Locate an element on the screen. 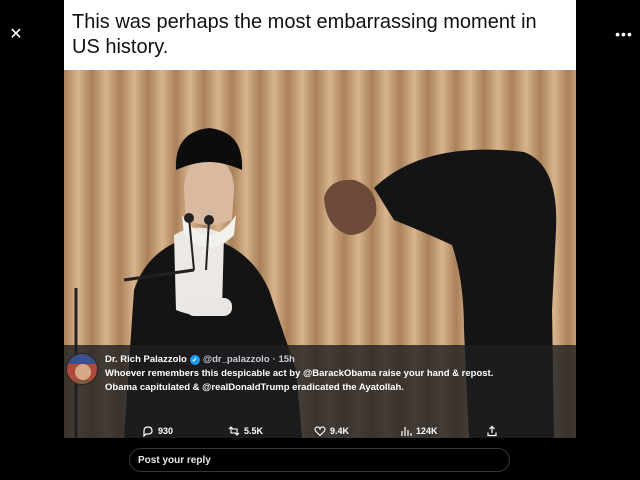 Image resolution: width=640 pixels, height=480 pixels. reply-placeholder: Post your reply is located at coordinates (174, 460).